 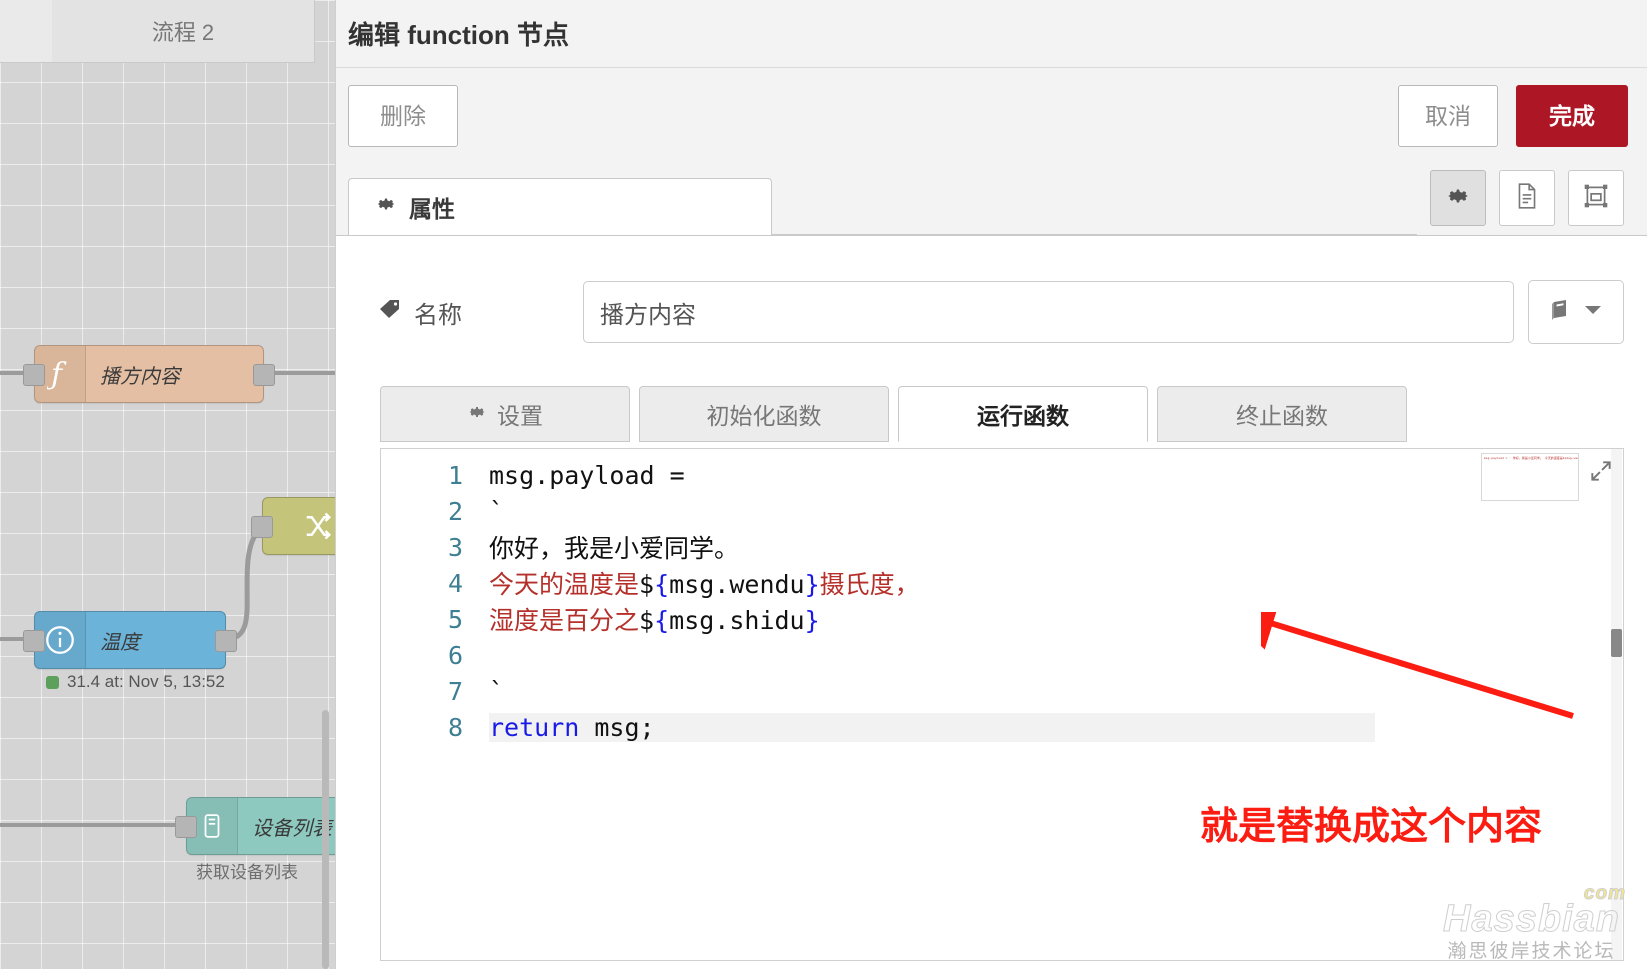 I want to click on line-number: 8, so click(x=455, y=727).